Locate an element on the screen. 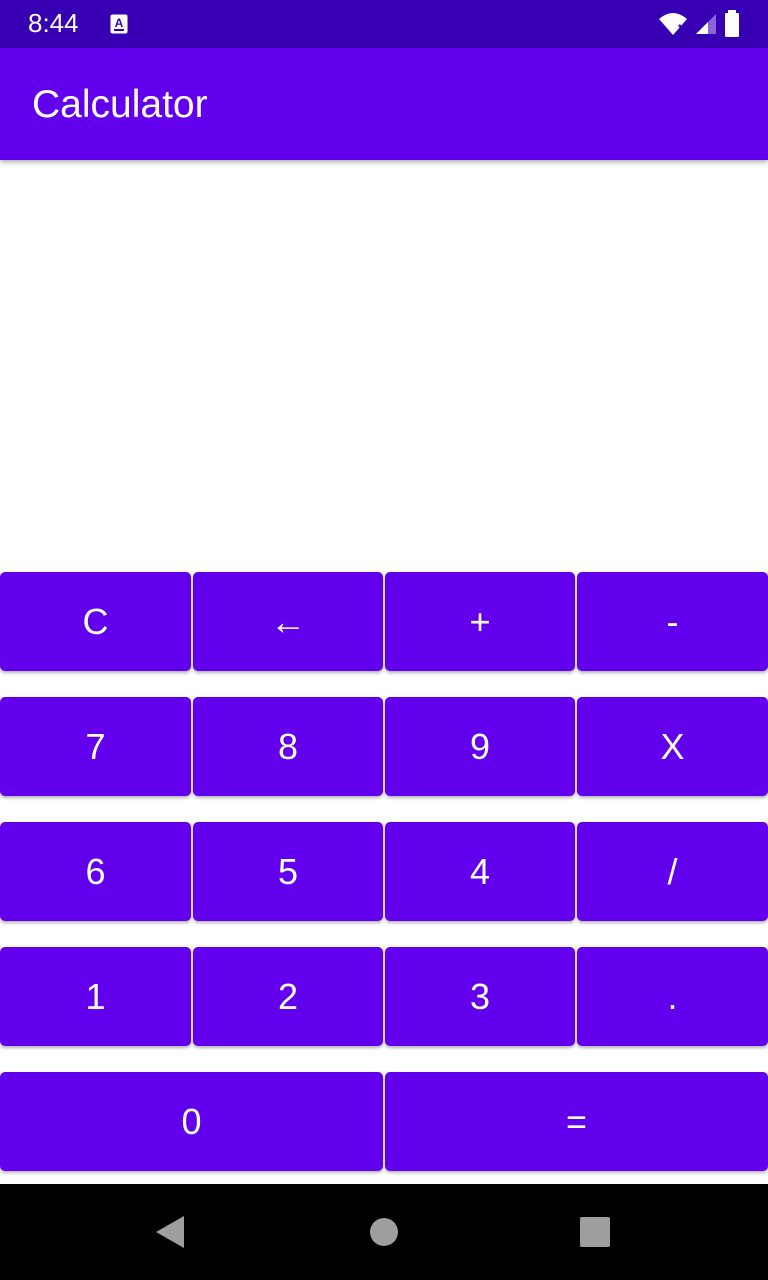 The width and height of the screenshot is (768, 1280). svg-text: A is located at coordinates (119, 23).